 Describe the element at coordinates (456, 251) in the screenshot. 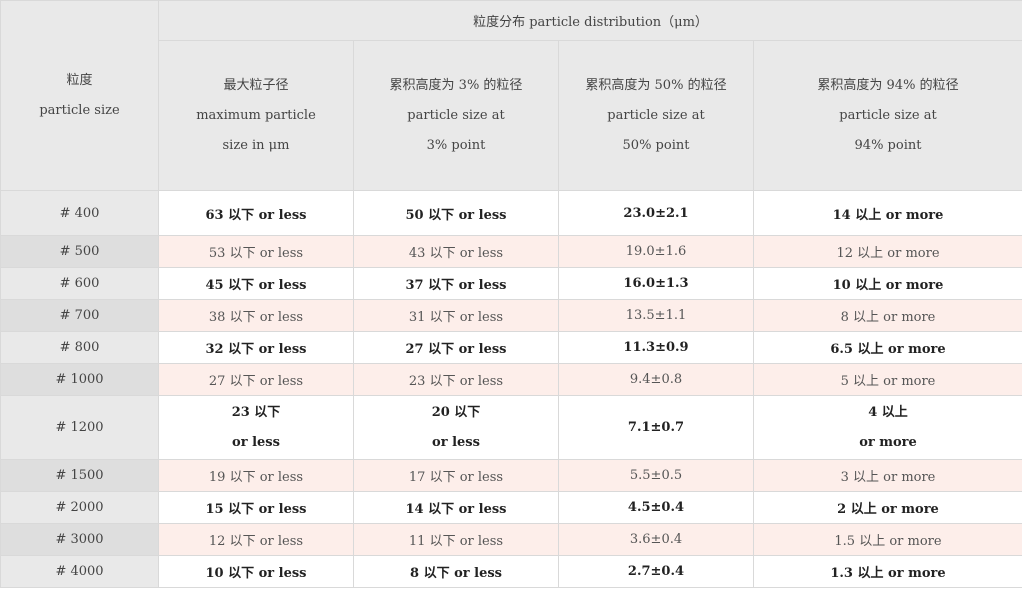

I see `cell-3pct: 43 以下 or less` at that location.